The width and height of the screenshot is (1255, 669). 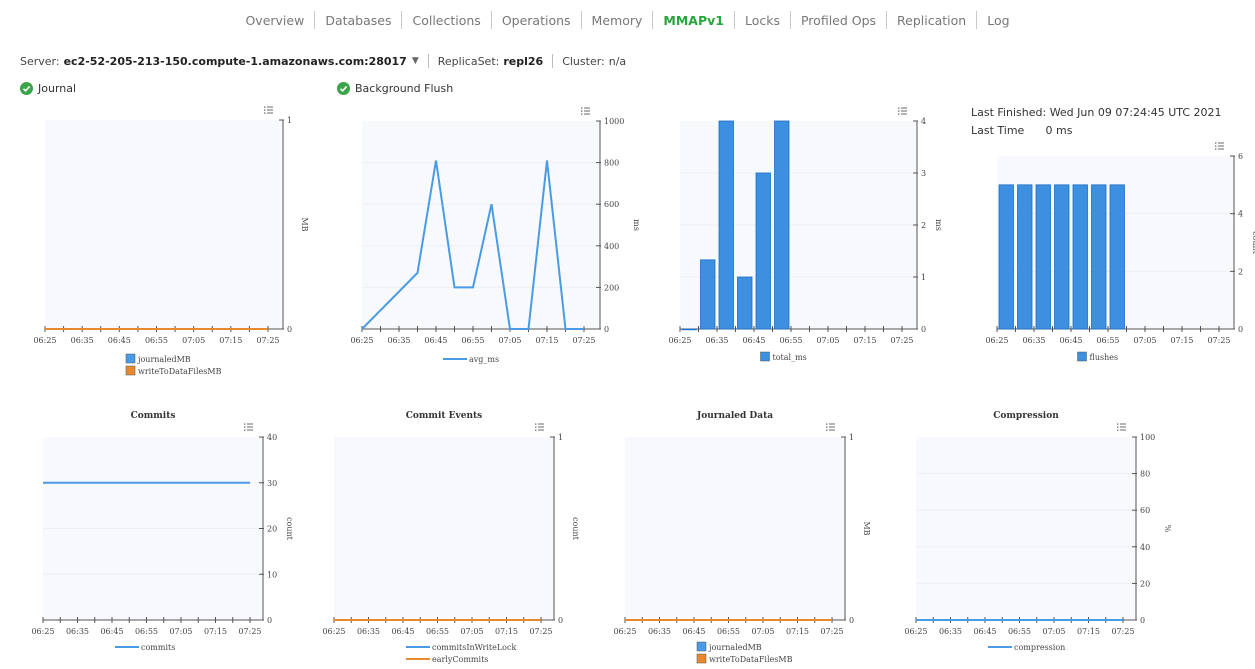 I want to click on y-axis-label: %, so click(x=1167, y=529).